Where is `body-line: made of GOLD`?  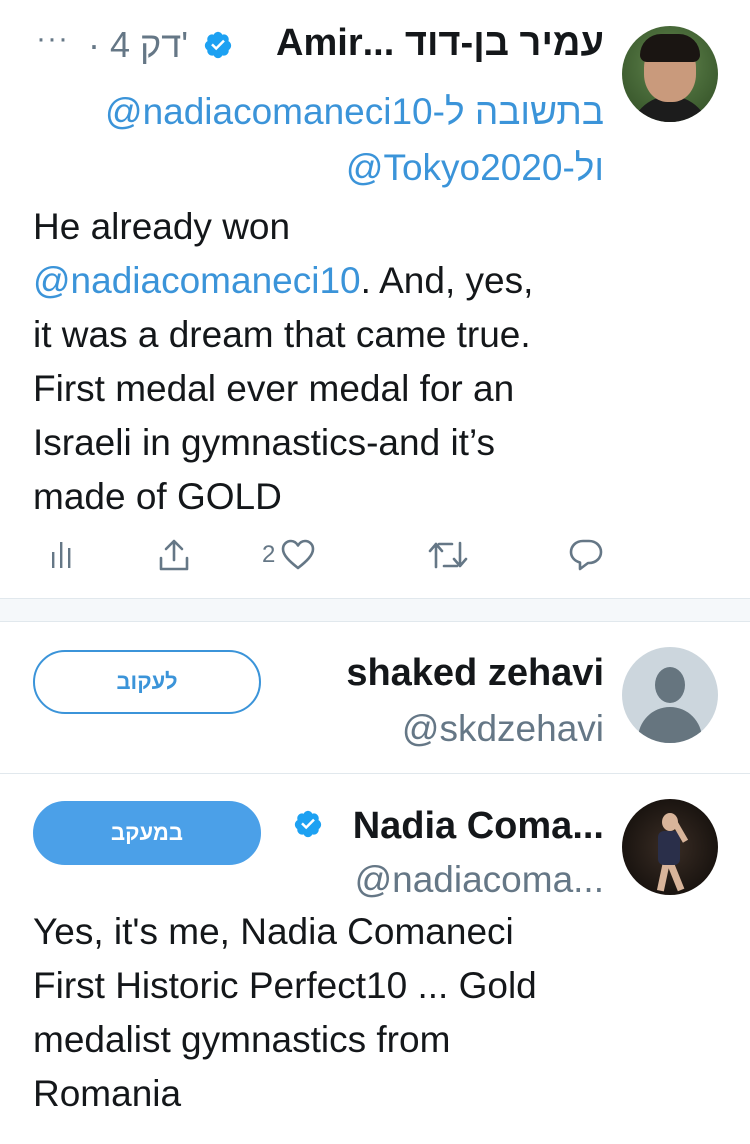
body-line: made of GOLD is located at coordinates (157, 496).